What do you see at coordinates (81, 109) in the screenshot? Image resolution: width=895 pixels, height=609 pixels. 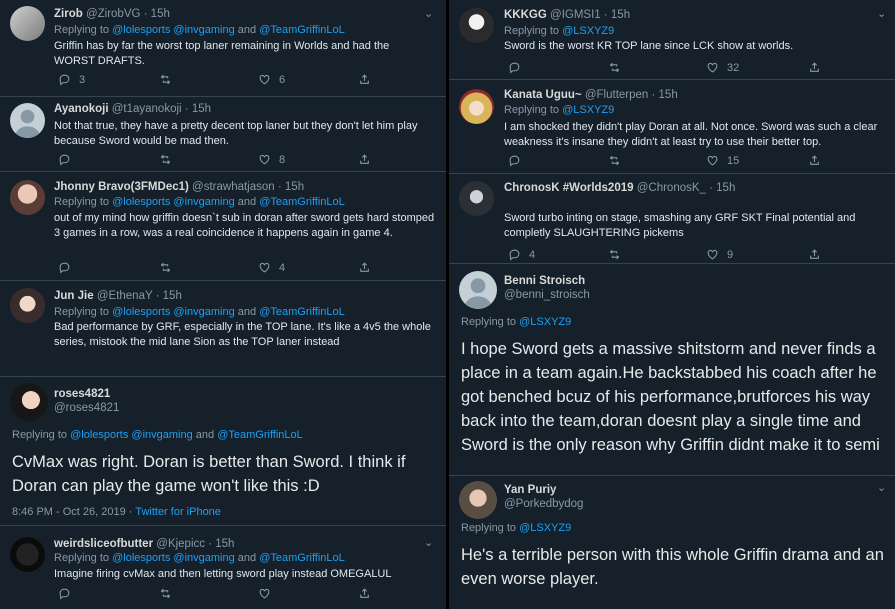 I see `display-name: Ayanokoji` at bounding box center [81, 109].